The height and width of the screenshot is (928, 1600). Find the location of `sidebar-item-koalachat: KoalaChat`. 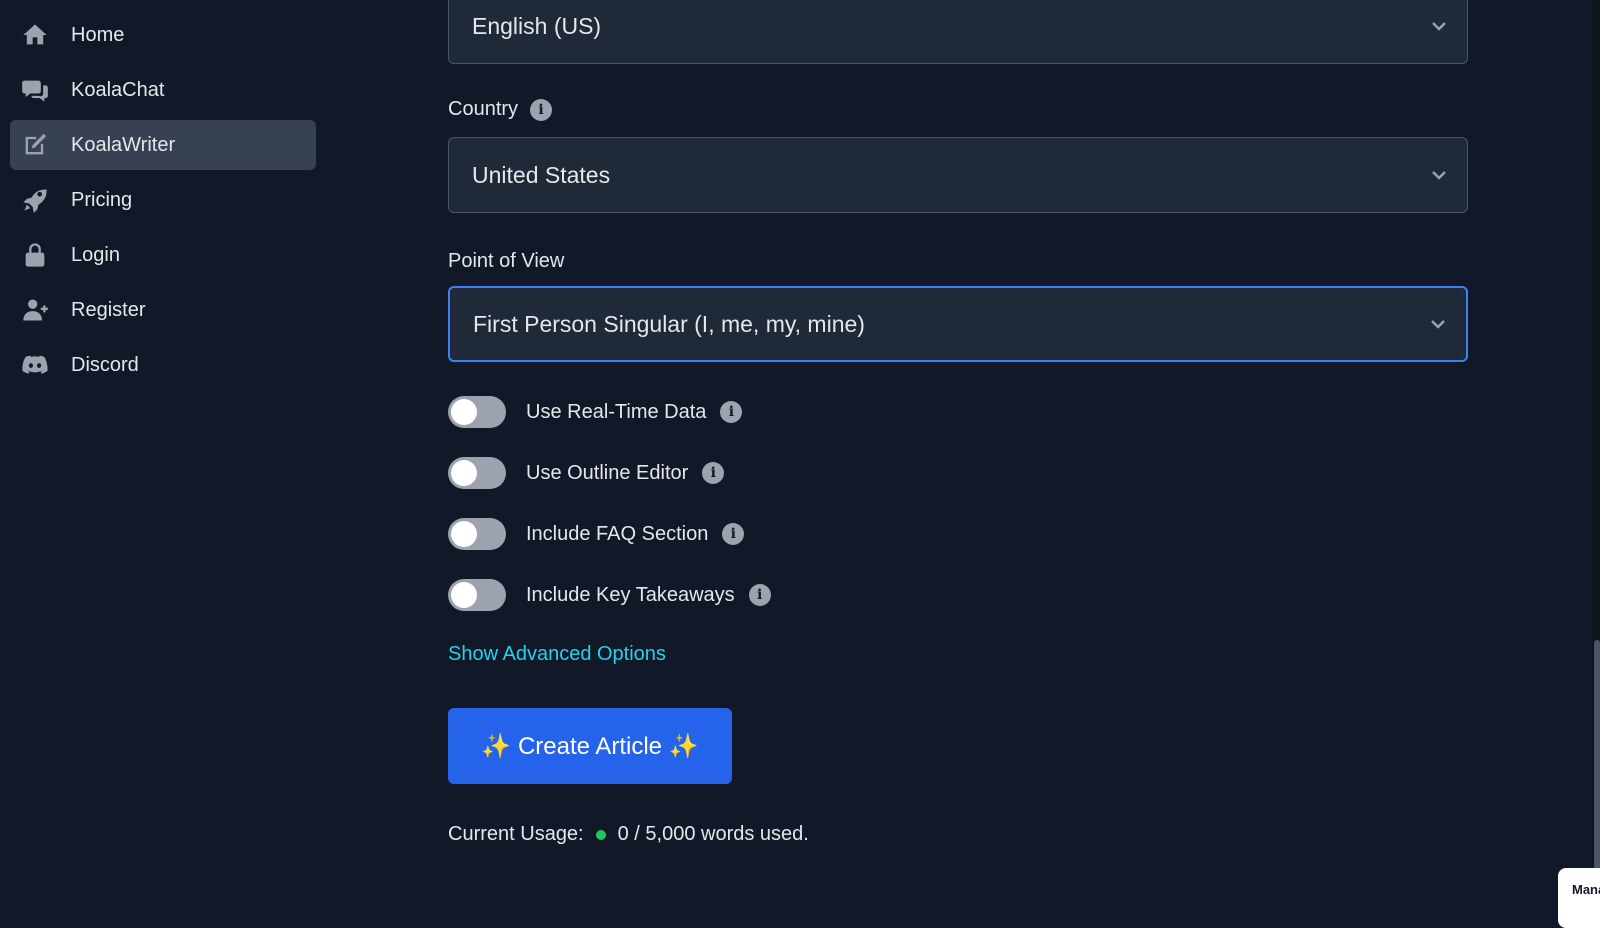

sidebar-item-koalachat: KoalaChat is located at coordinates (163, 90).